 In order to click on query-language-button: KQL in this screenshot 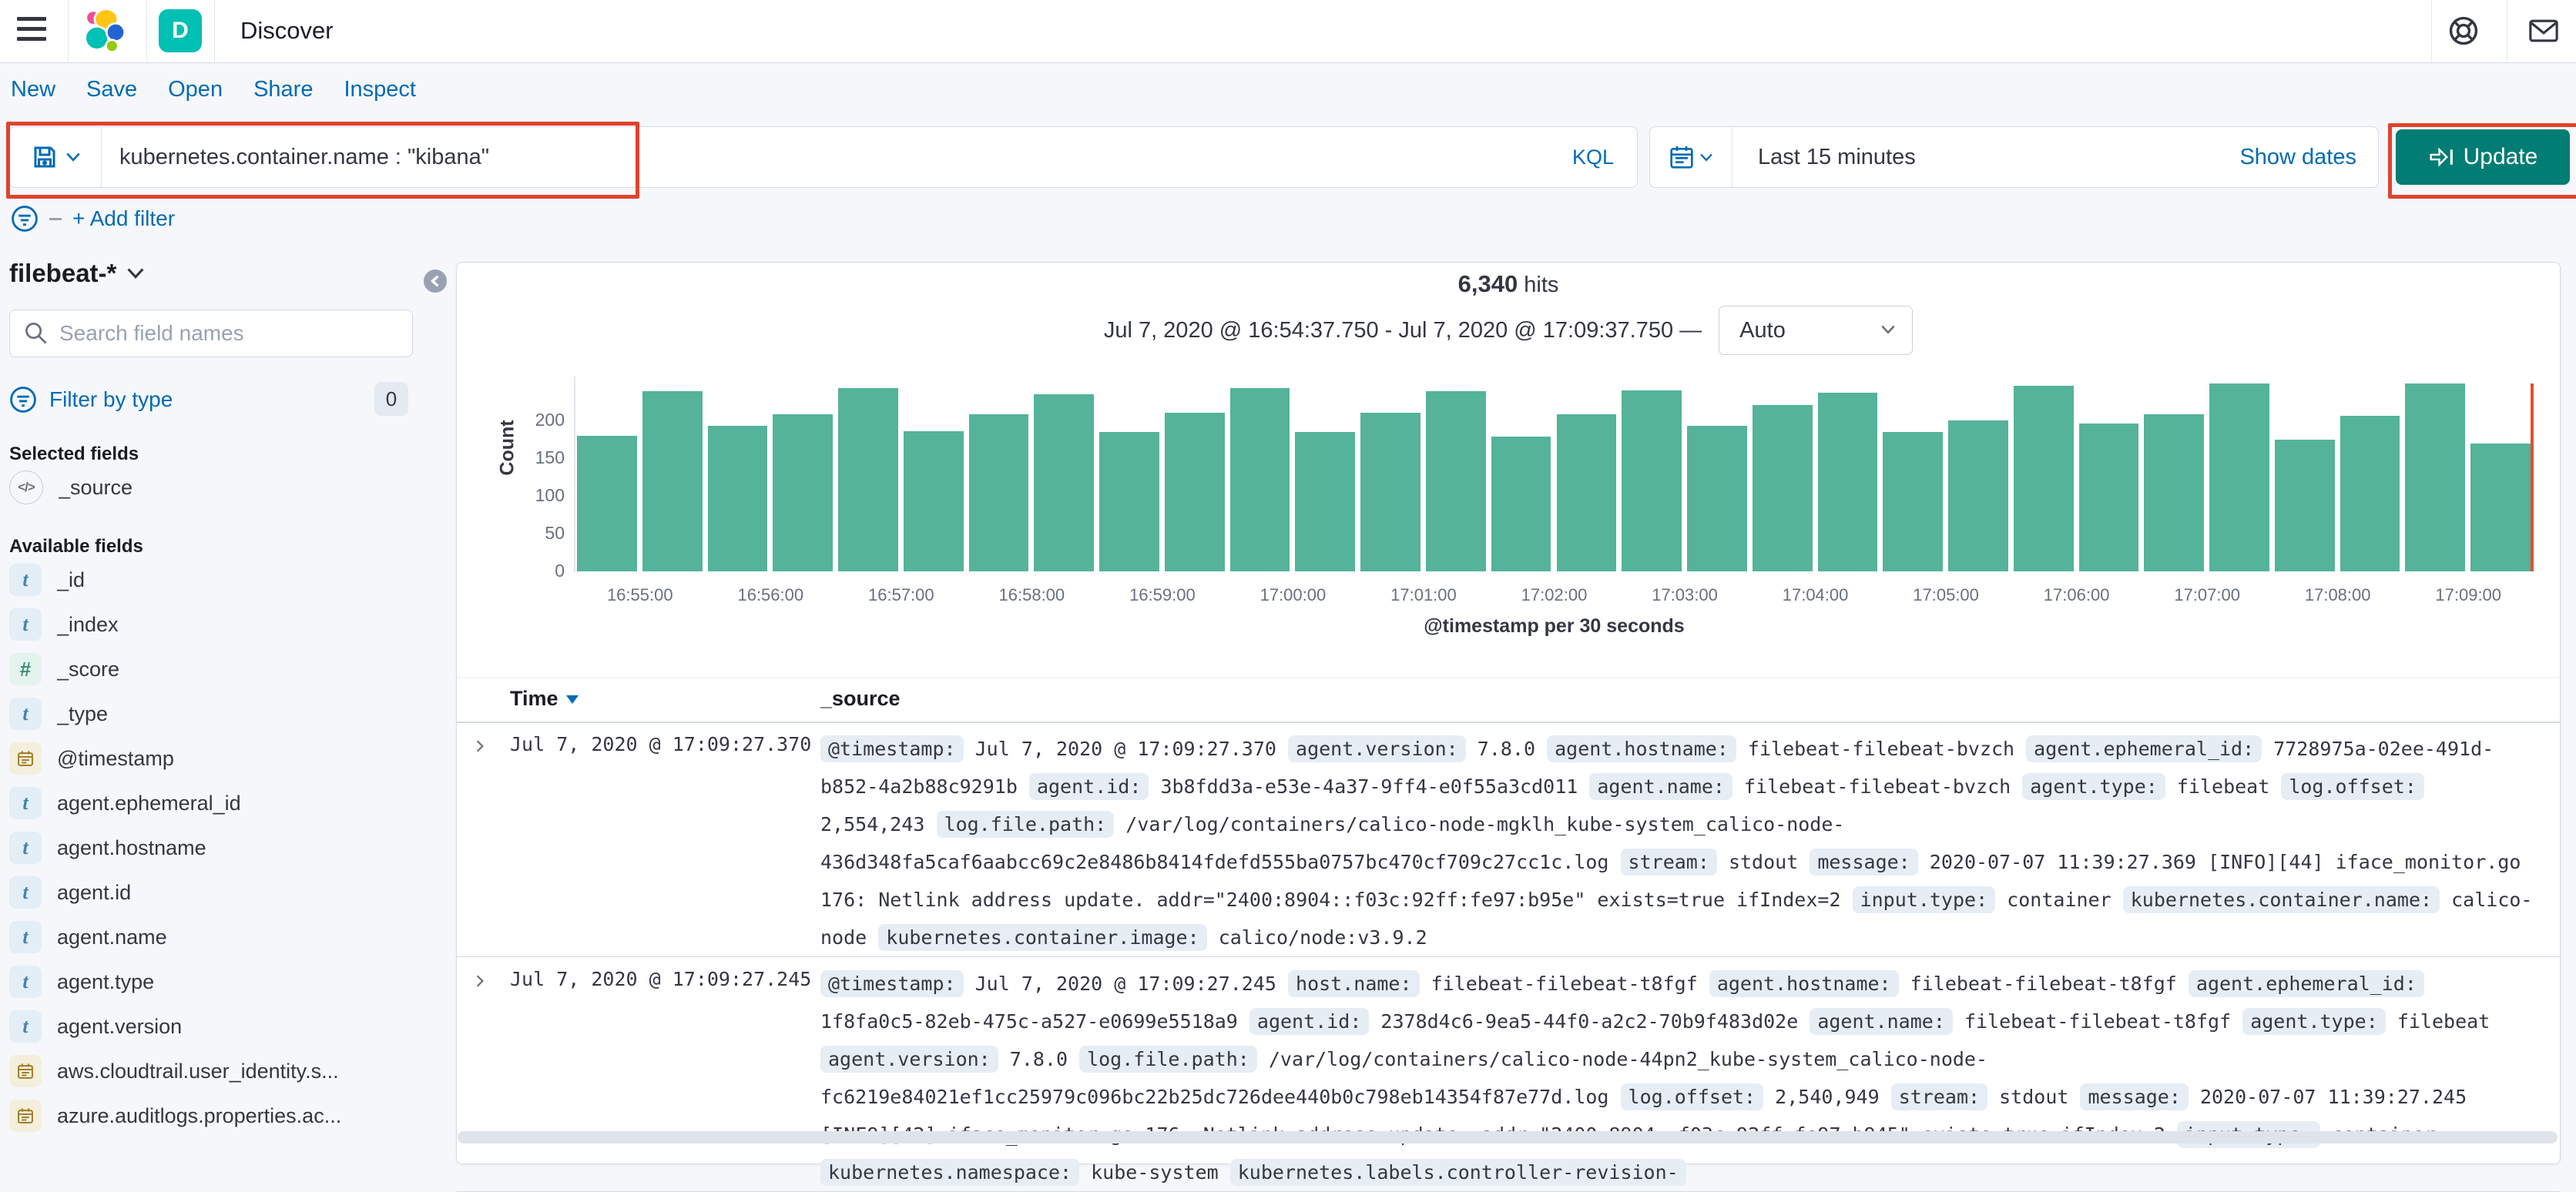, I will do `click(1593, 158)`.